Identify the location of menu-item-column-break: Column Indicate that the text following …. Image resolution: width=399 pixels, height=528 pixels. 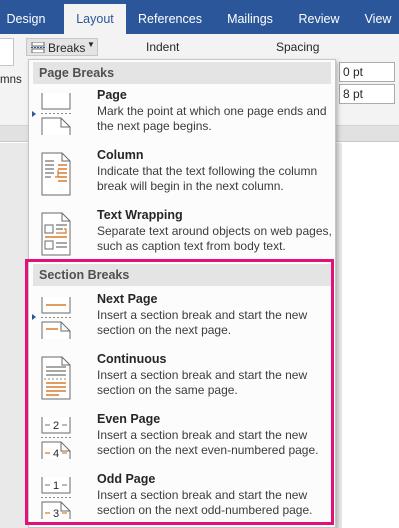
(182, 177).